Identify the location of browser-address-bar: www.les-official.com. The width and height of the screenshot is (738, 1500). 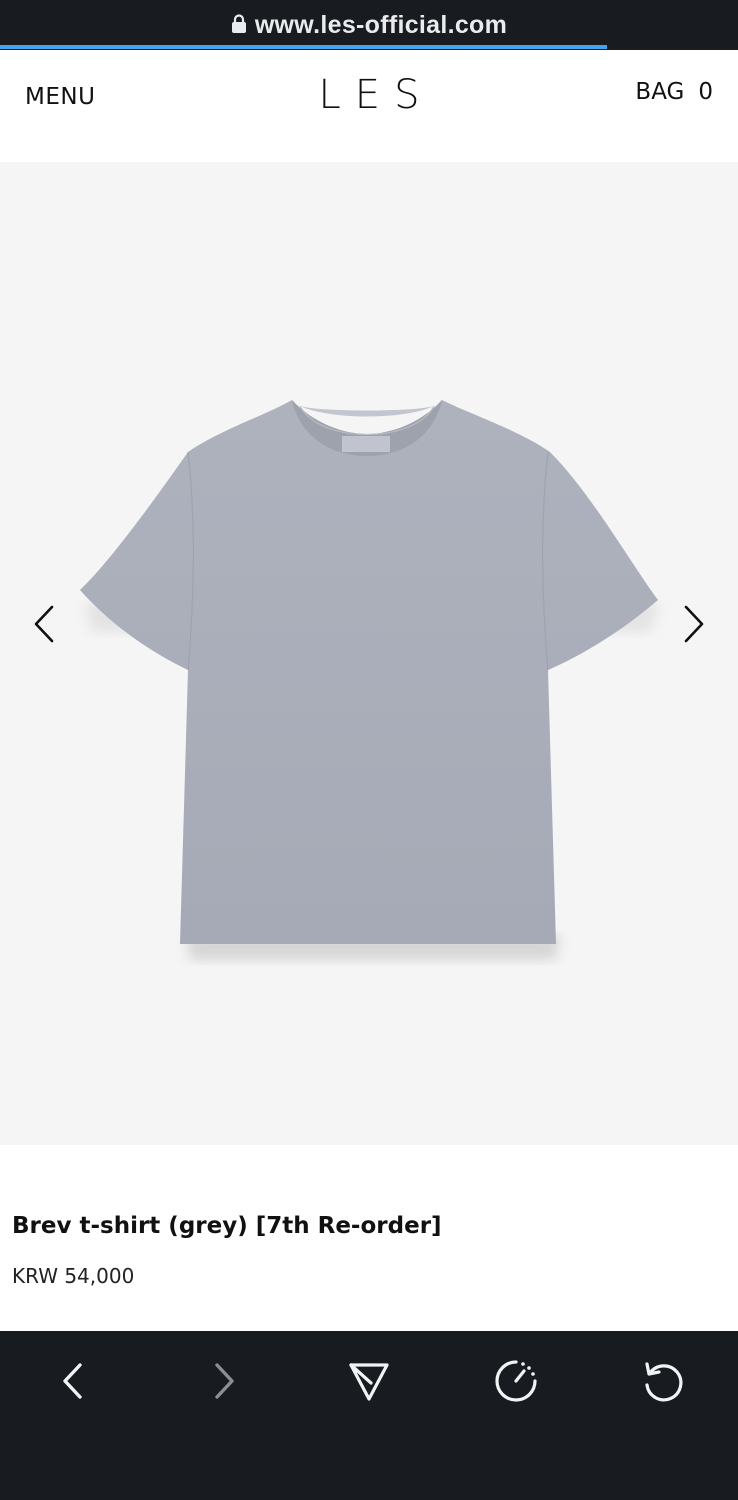
(369, 25).